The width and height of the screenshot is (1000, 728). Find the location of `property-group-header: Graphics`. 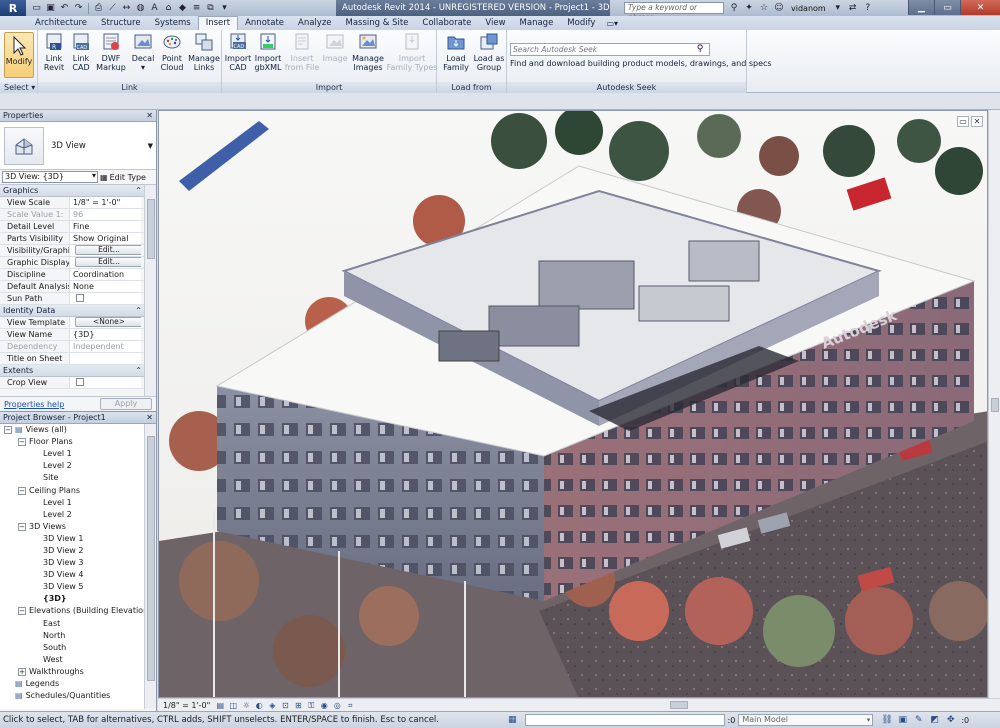

property-group-header: Graphics is located at coordinates (78, 191).